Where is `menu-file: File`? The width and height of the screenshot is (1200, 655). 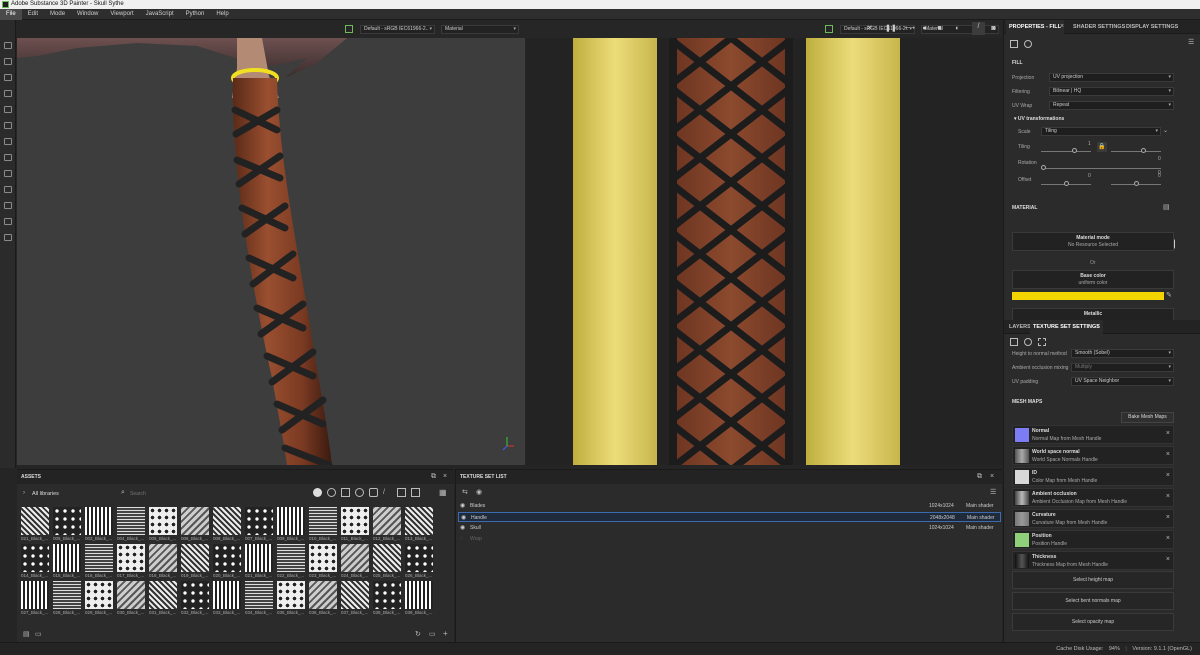
menu-file: File is located at coordinates (11, 14).